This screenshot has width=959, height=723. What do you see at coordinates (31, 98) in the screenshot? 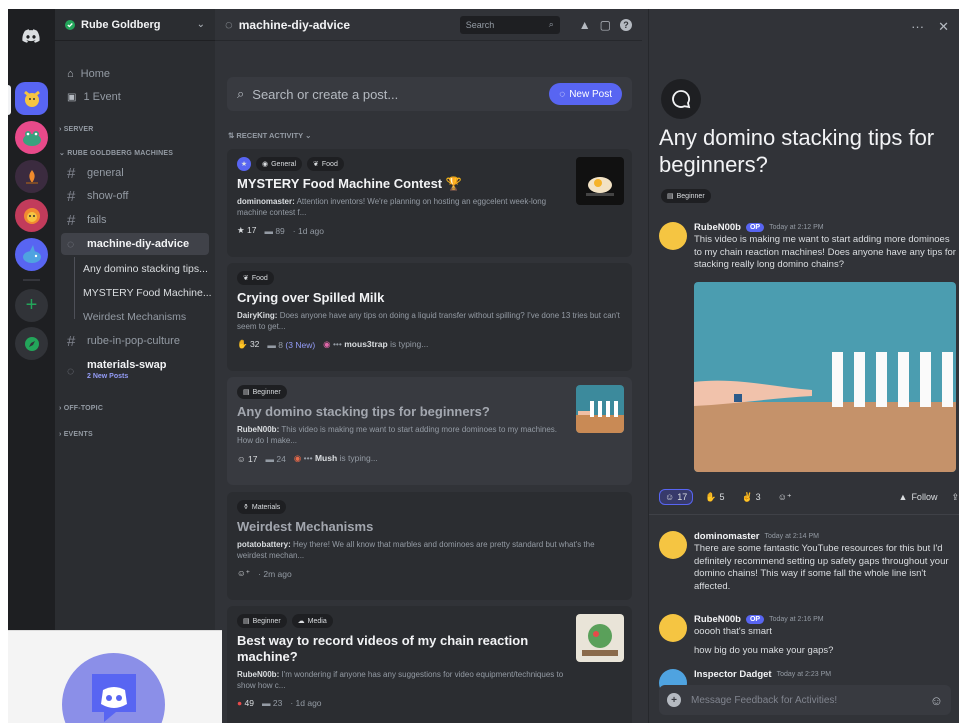
I see `server-rube-goldberg-icon` at bounding box center [31, 98].